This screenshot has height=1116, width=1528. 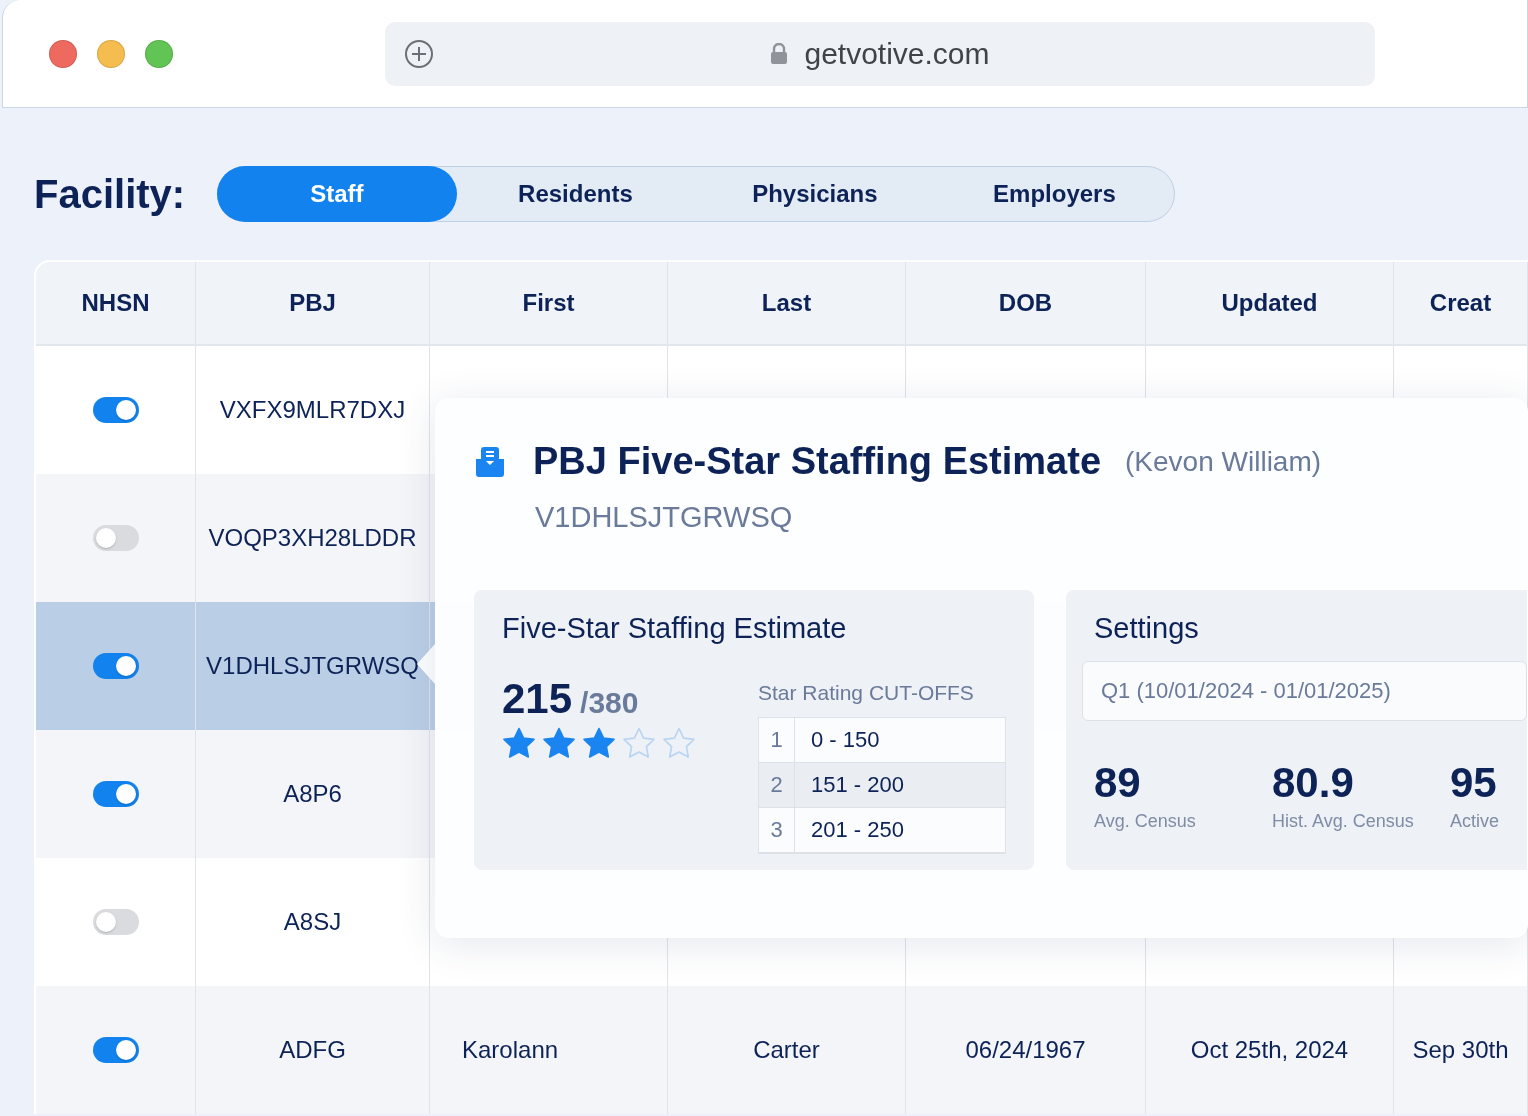 What do you see at coordinates (1118, 783) in the screenshot?
I see `stat-value: 89` at bounding box center [1118, 783].